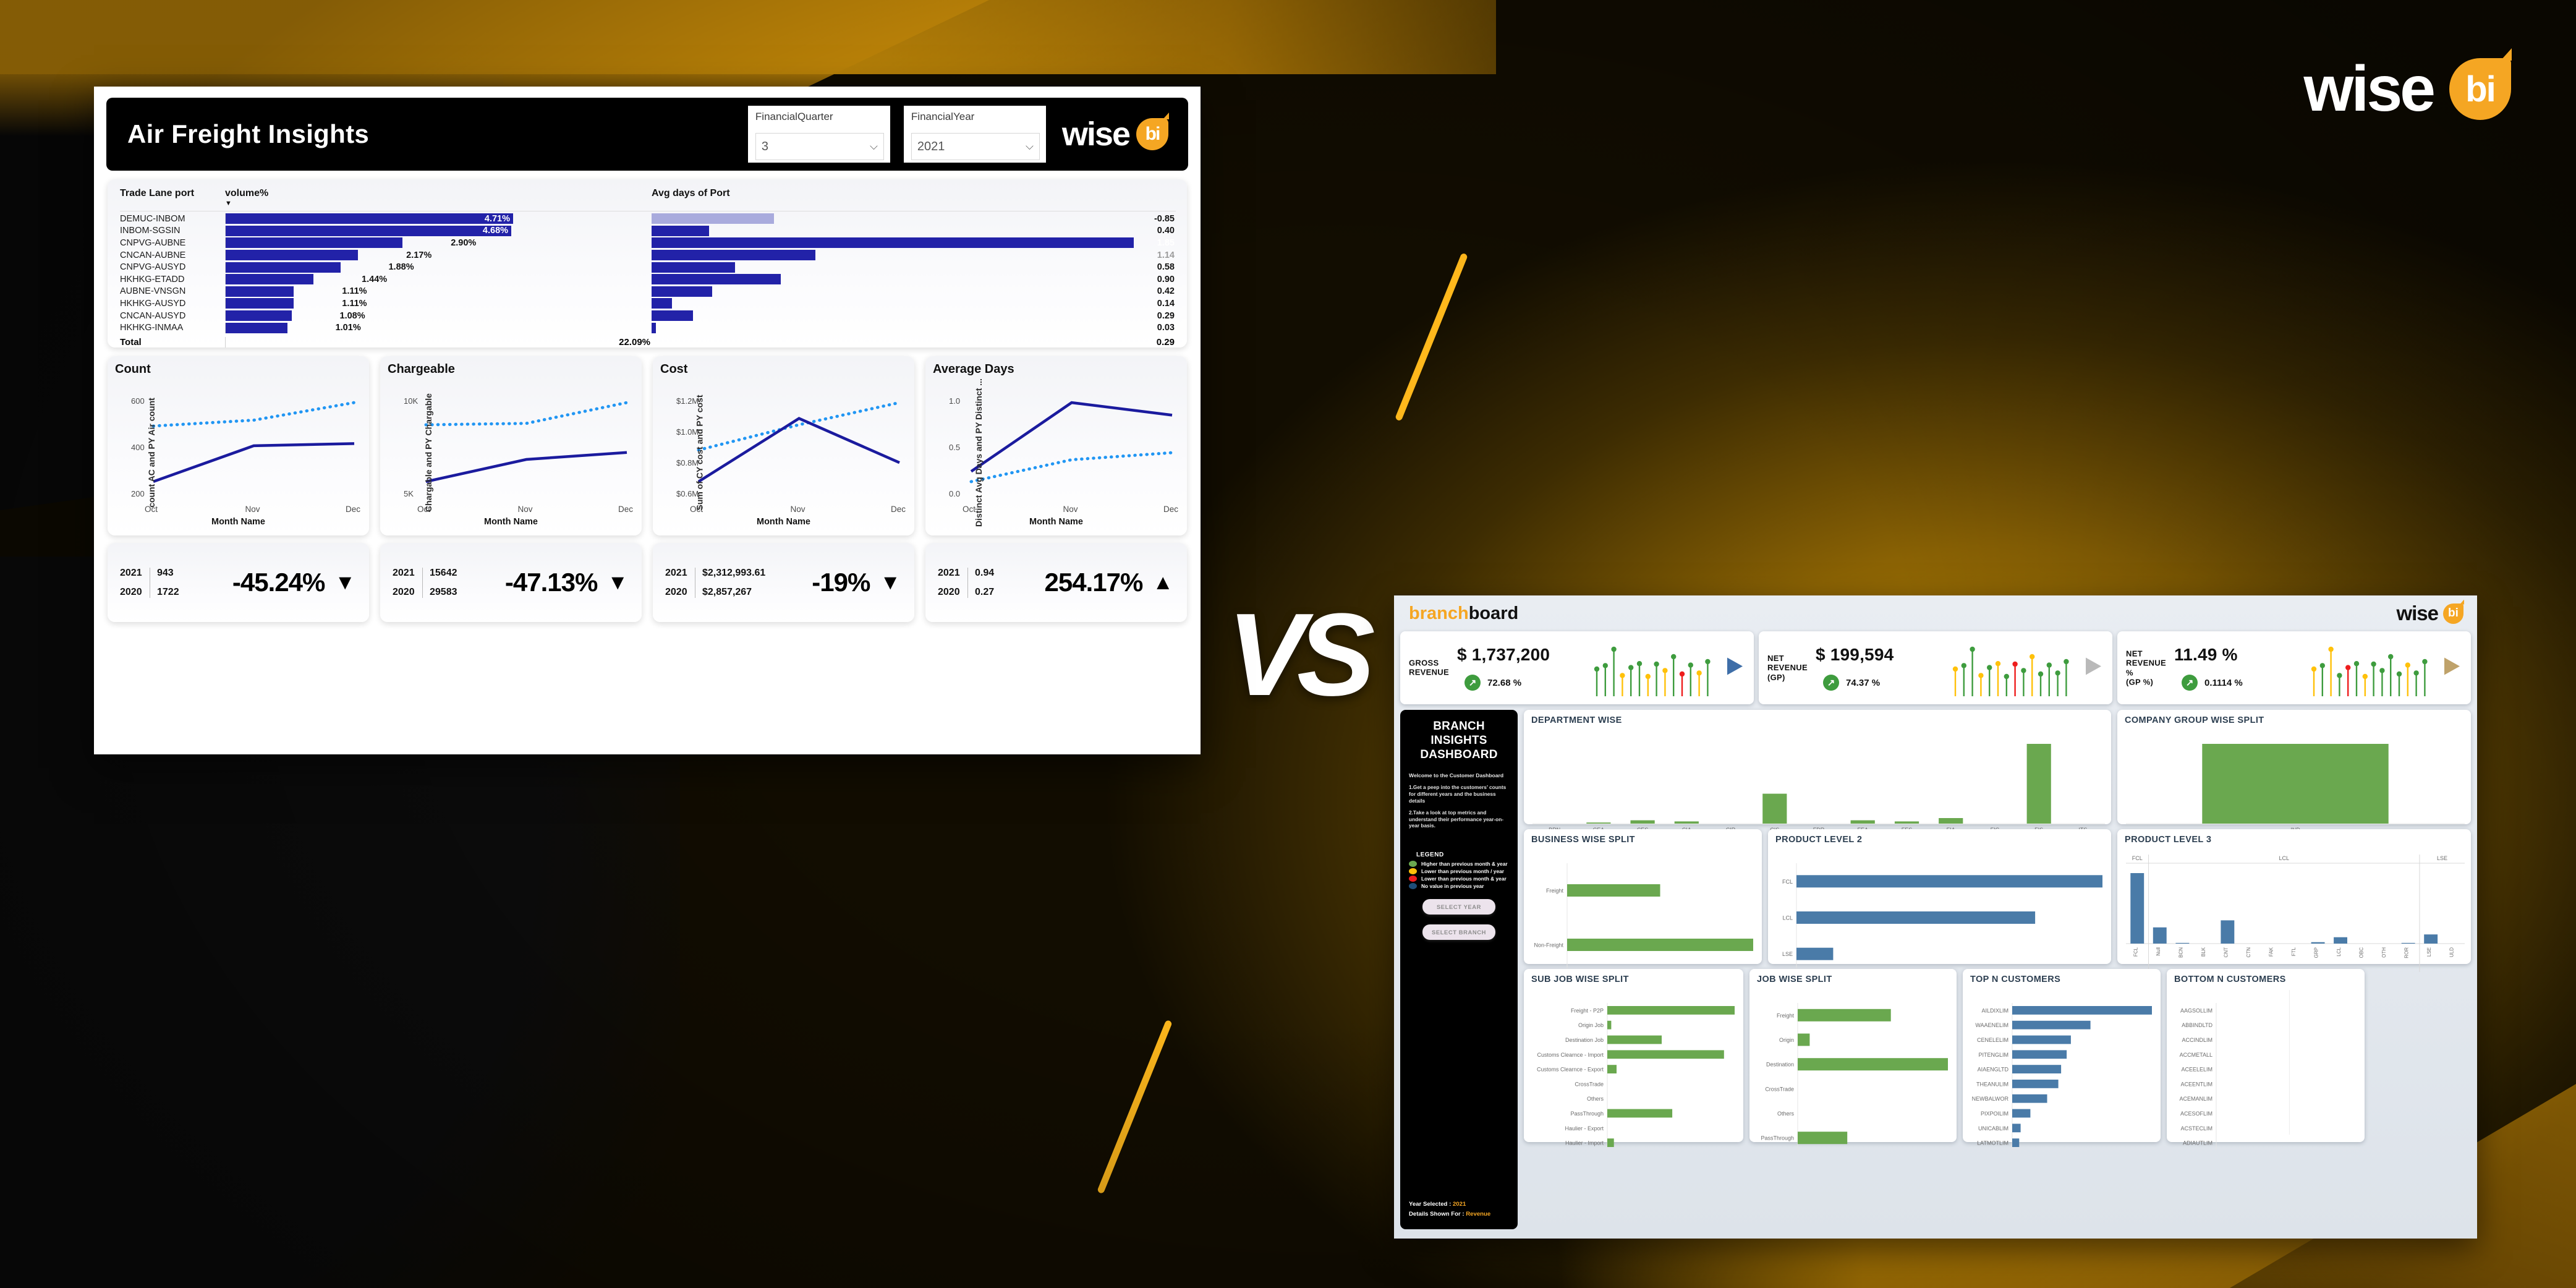  Describe the element at coordinates (955, 447) in the screenshot. I see `y-axis-tick: 0.5` at that location.